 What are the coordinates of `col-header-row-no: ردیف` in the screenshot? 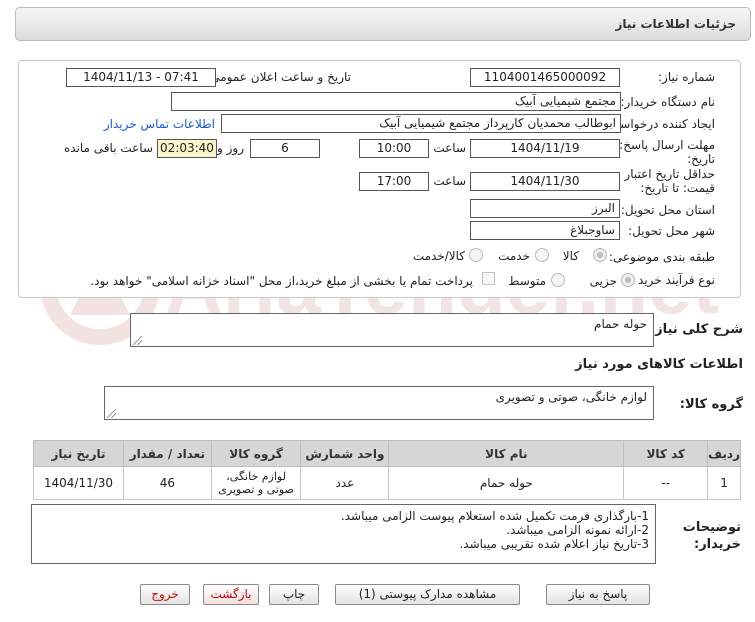 It's located at (724, 453).